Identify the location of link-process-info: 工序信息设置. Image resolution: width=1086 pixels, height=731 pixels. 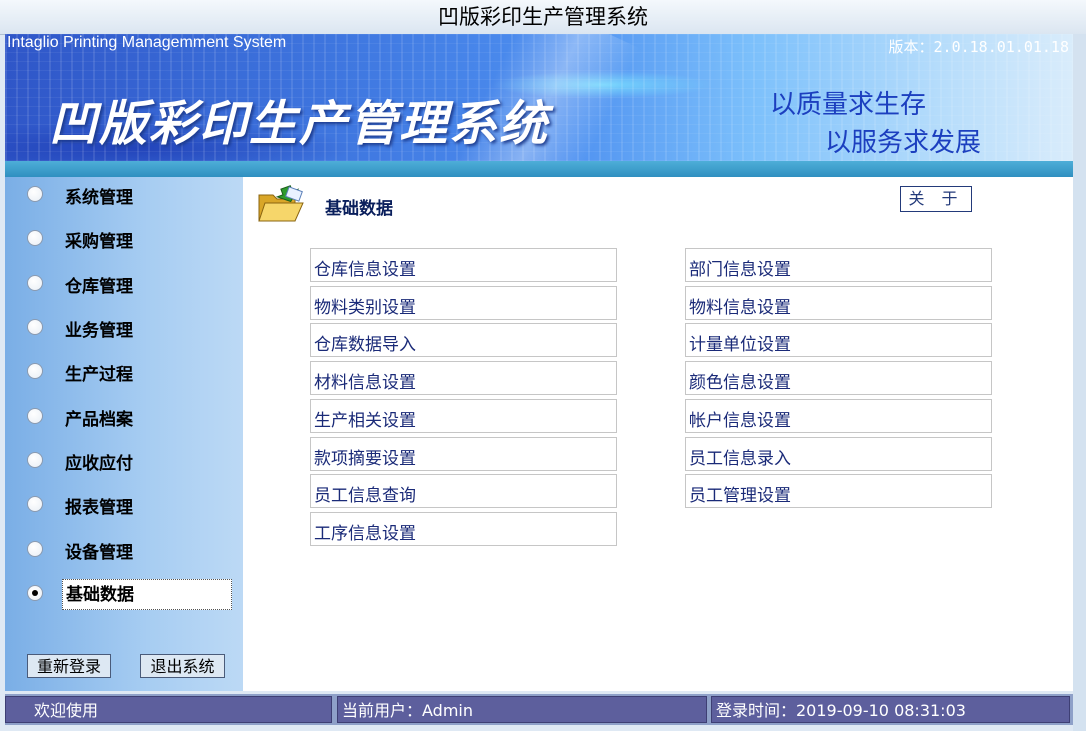
(463, 529).